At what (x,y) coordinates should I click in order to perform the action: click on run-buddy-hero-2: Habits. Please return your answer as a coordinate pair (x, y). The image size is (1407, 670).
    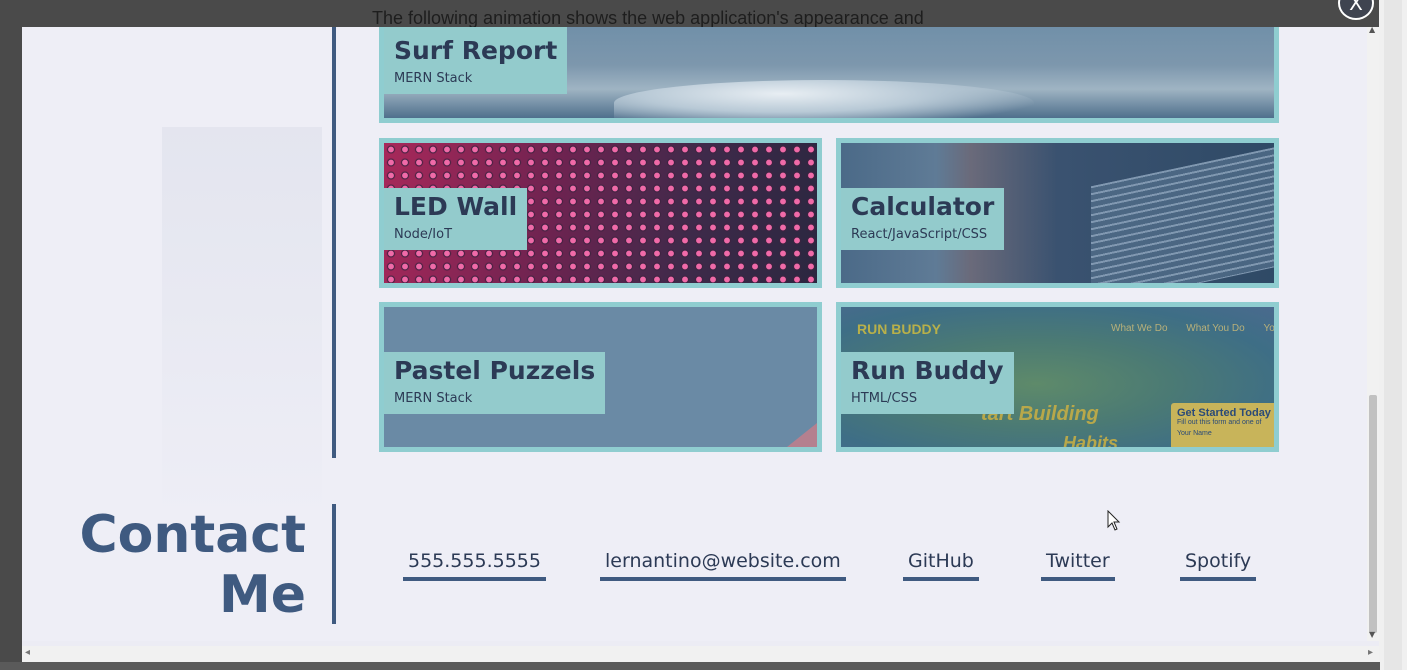
    Looking at the image, I should click on (1091, 442).